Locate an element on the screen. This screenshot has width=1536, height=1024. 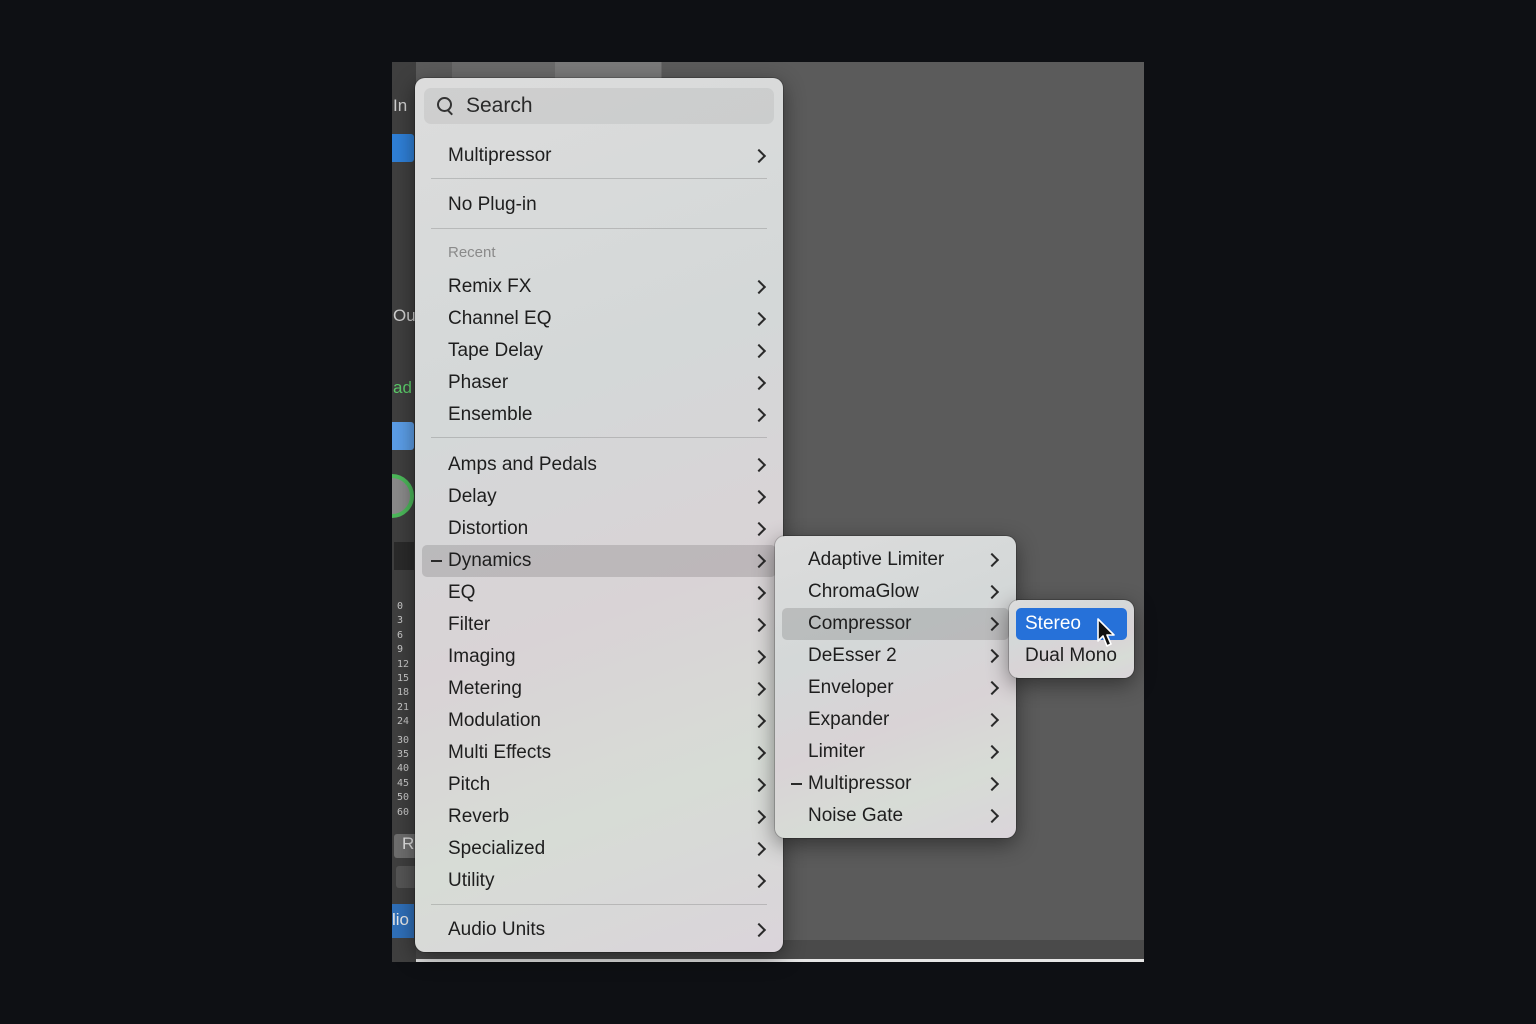
menu-item-distortion: Distortion is located at coordinates (599, 529).